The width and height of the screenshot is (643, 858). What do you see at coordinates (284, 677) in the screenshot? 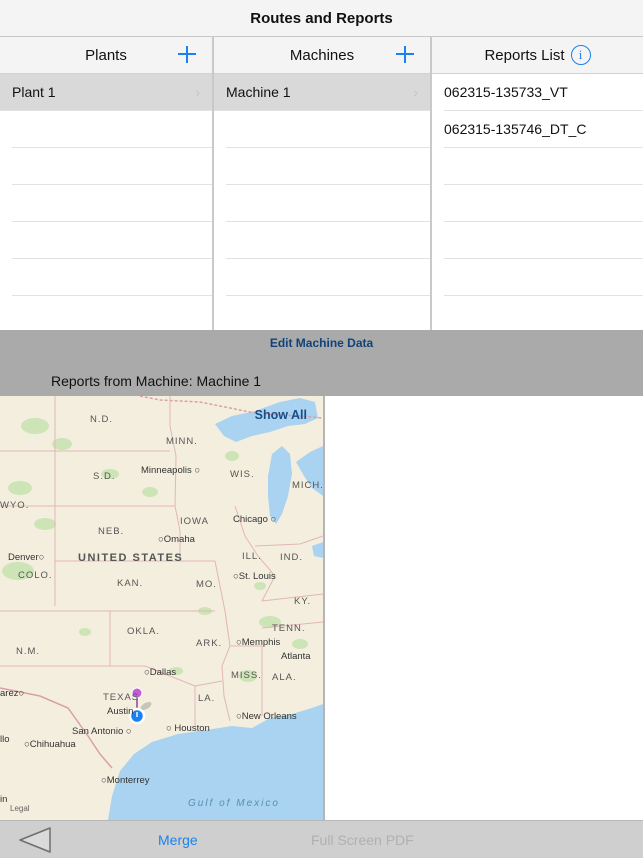
I see `state-label: ALA.` at bounding box center [284, 677].